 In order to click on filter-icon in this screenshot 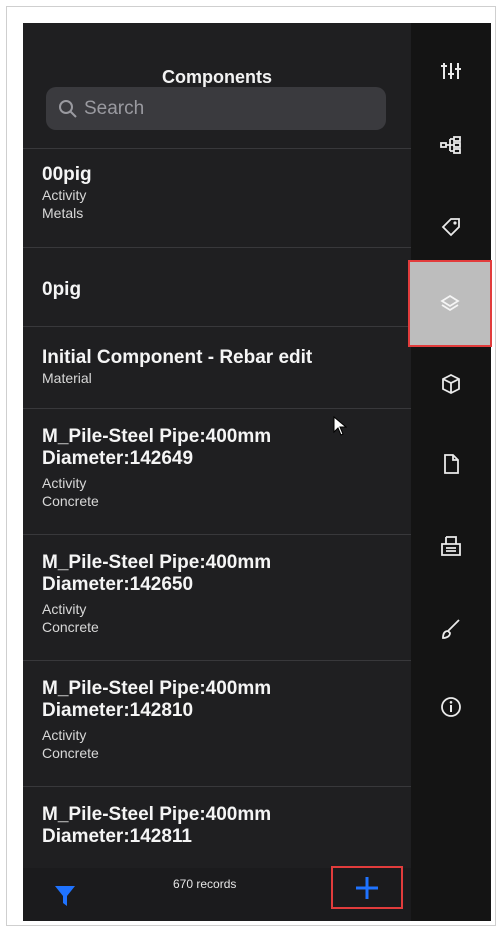, I will do `click(65, 896)`.